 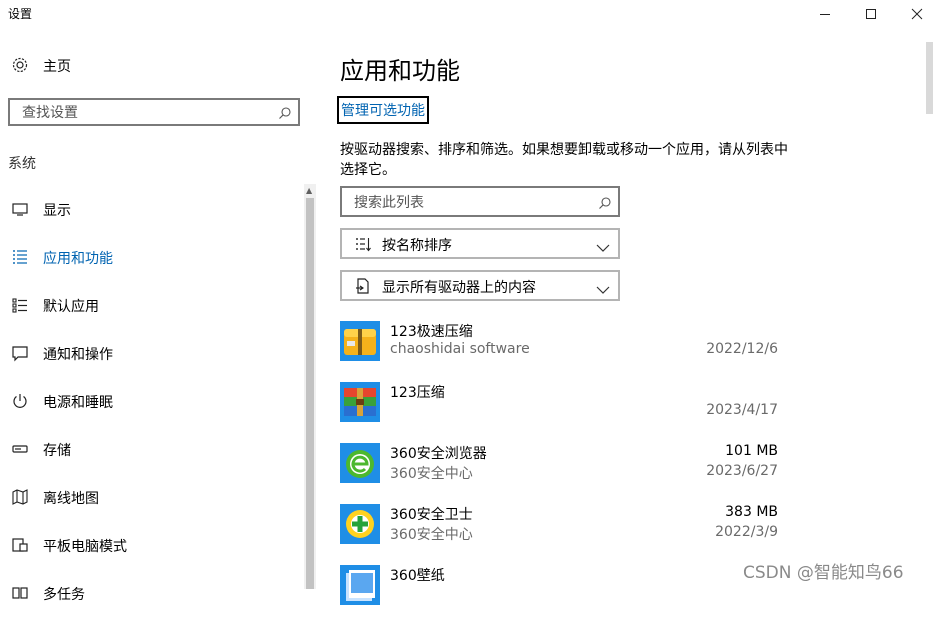 I want to click on maximize-icon, so click(x=871, y=14).